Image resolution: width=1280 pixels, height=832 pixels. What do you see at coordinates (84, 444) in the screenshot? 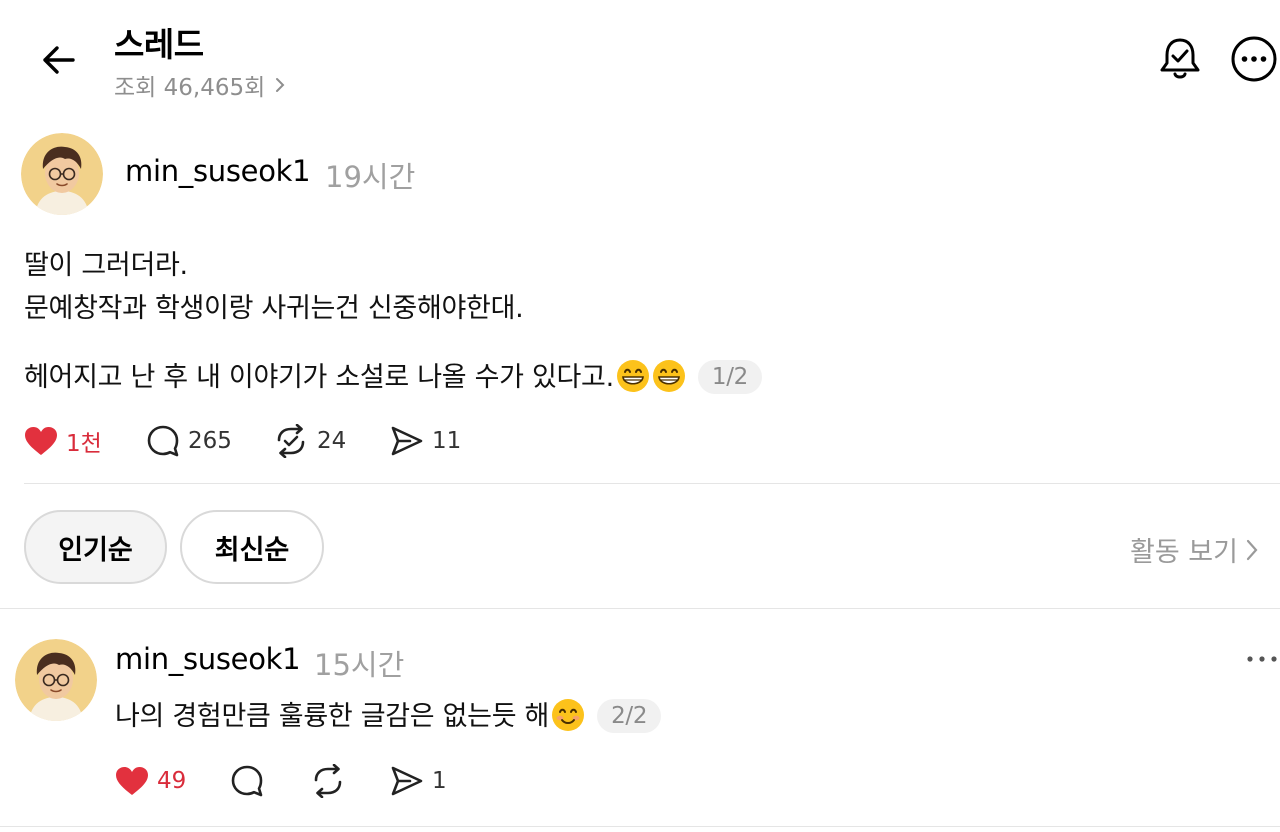
I see `like-count: 1천` at bounding box center [84, 444].